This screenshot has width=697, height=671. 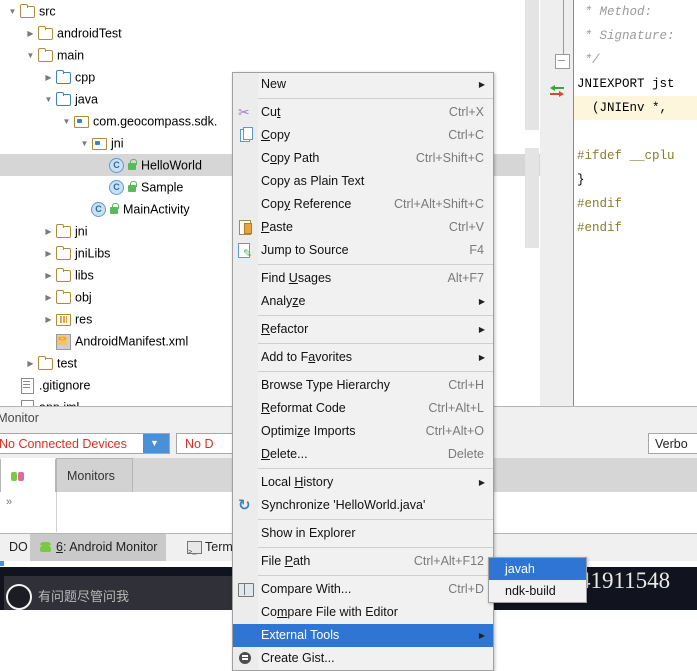 I want to click on menu-item-add-to-favorites: Add to Favorites ▶, so click(x=363, y=357).